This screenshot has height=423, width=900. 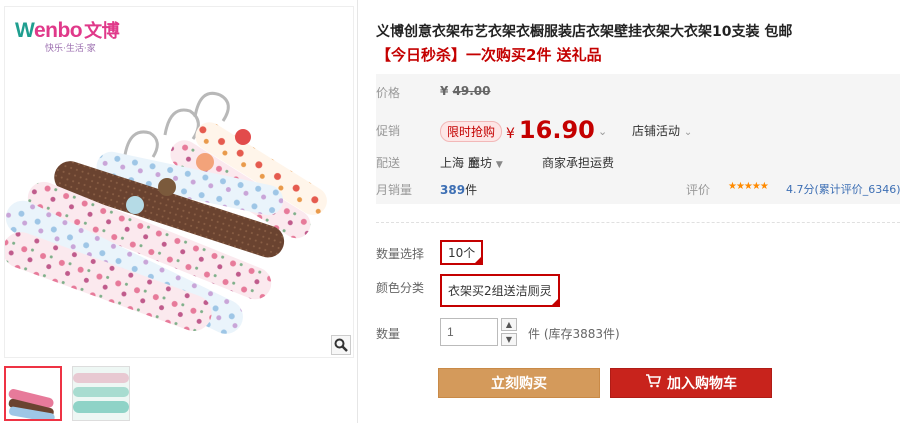 I want to click on product-title: 义博创意衣架布艺衣架衣橱服装店衣架壁挂衣架大衣架10支装 包邮, so click(x=584, y=32).